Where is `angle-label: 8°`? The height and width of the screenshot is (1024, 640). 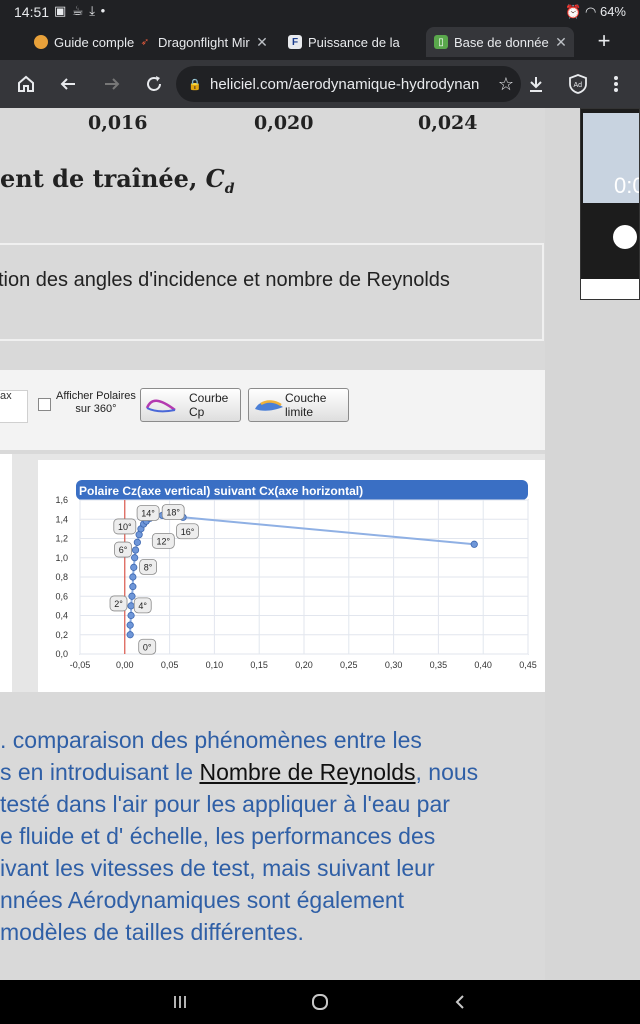
angle-label: 8° is located at coordinates (148, 566).